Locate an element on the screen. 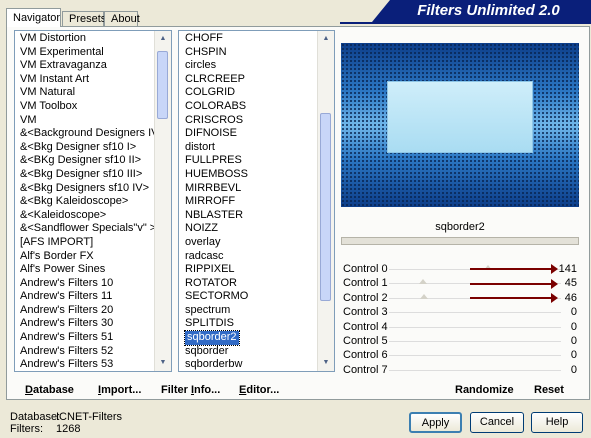  control-slider-row: Control 7 0 is located at coordinates (460, 370).